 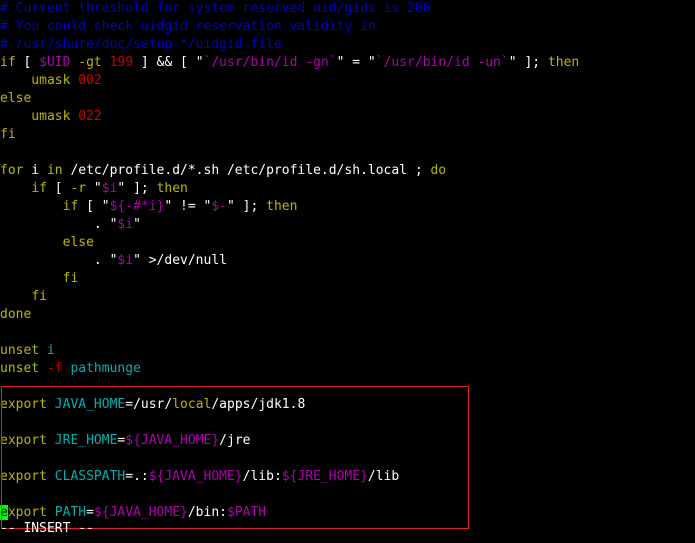 What do you see at coordinates (168, 62) in the screenshot?
I see `code-token-default: ] && [ "` at bounding box center [168, 62].